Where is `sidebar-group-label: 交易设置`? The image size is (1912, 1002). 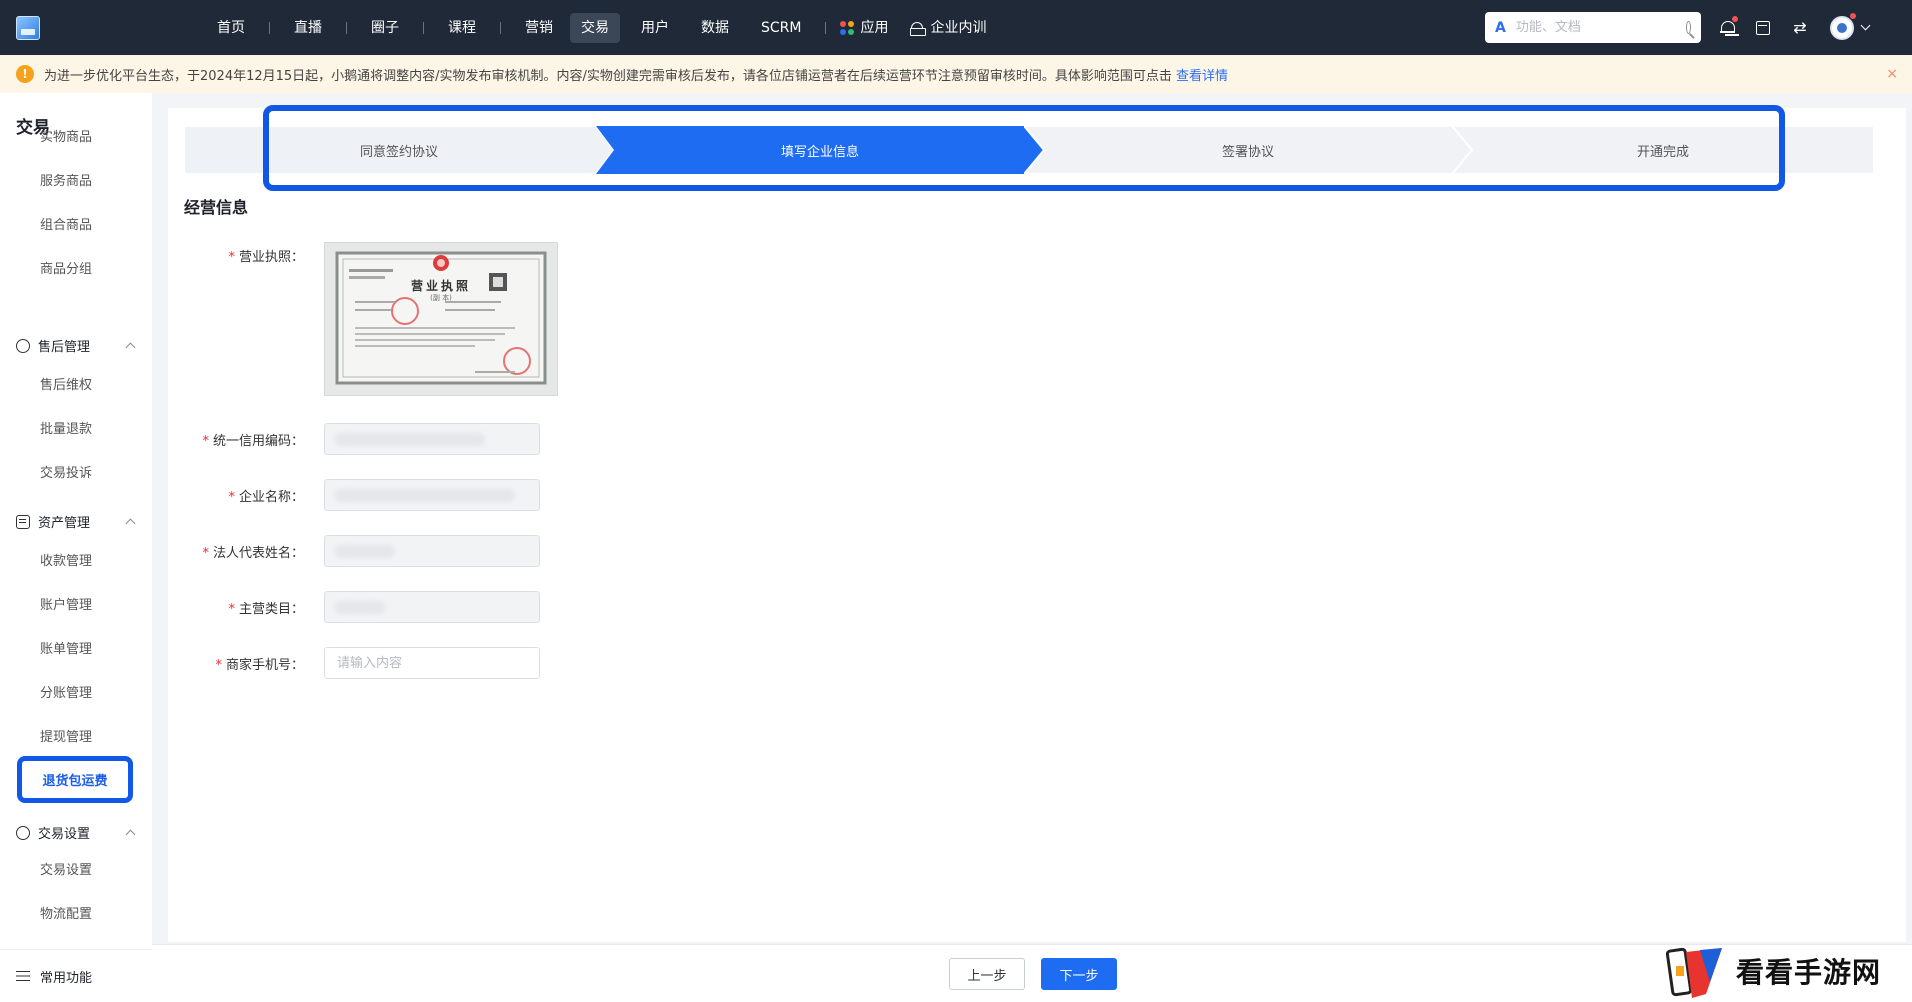 sidebar-group-label: 交易设置 is located at coordinates (64, 834).